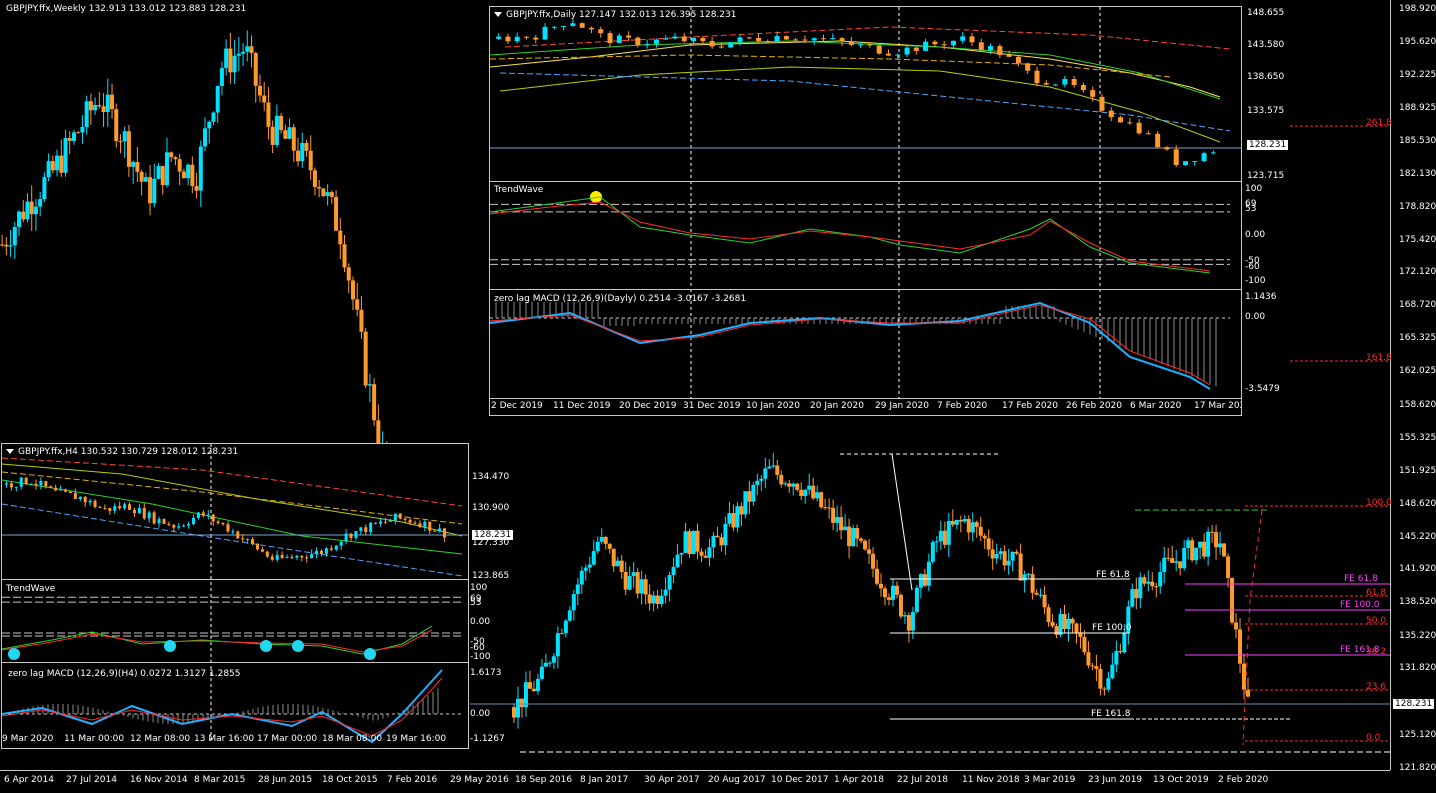 The width and height of the screenshot is (1436, 793). I want to click on weekly-price-label: 145.220, so click(1417, 537).